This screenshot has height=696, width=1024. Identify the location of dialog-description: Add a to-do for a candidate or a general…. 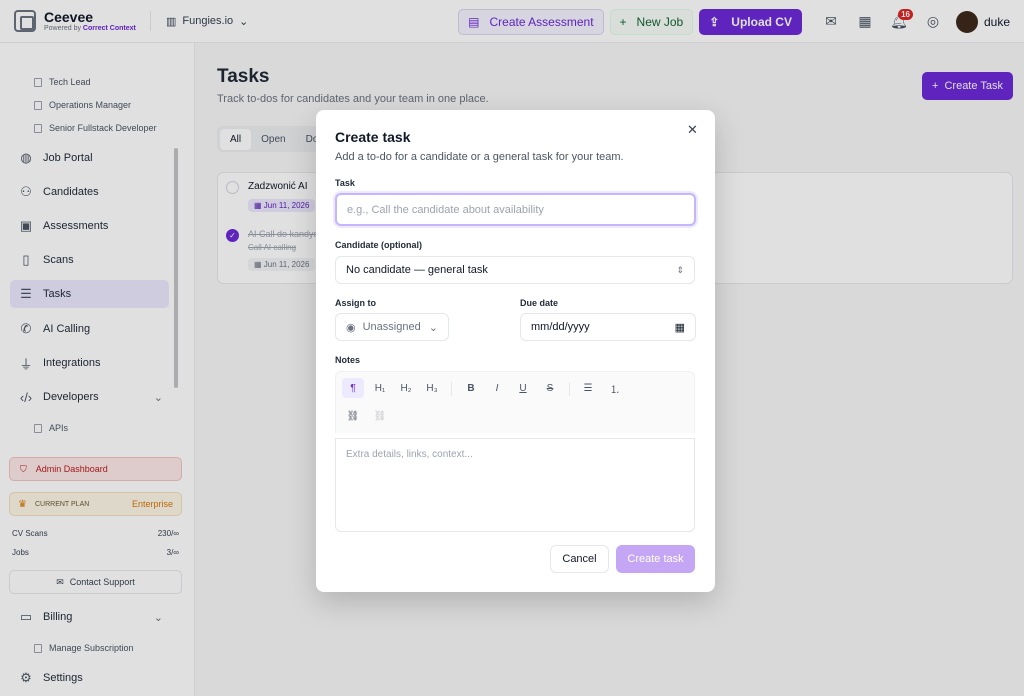
(479, 157).